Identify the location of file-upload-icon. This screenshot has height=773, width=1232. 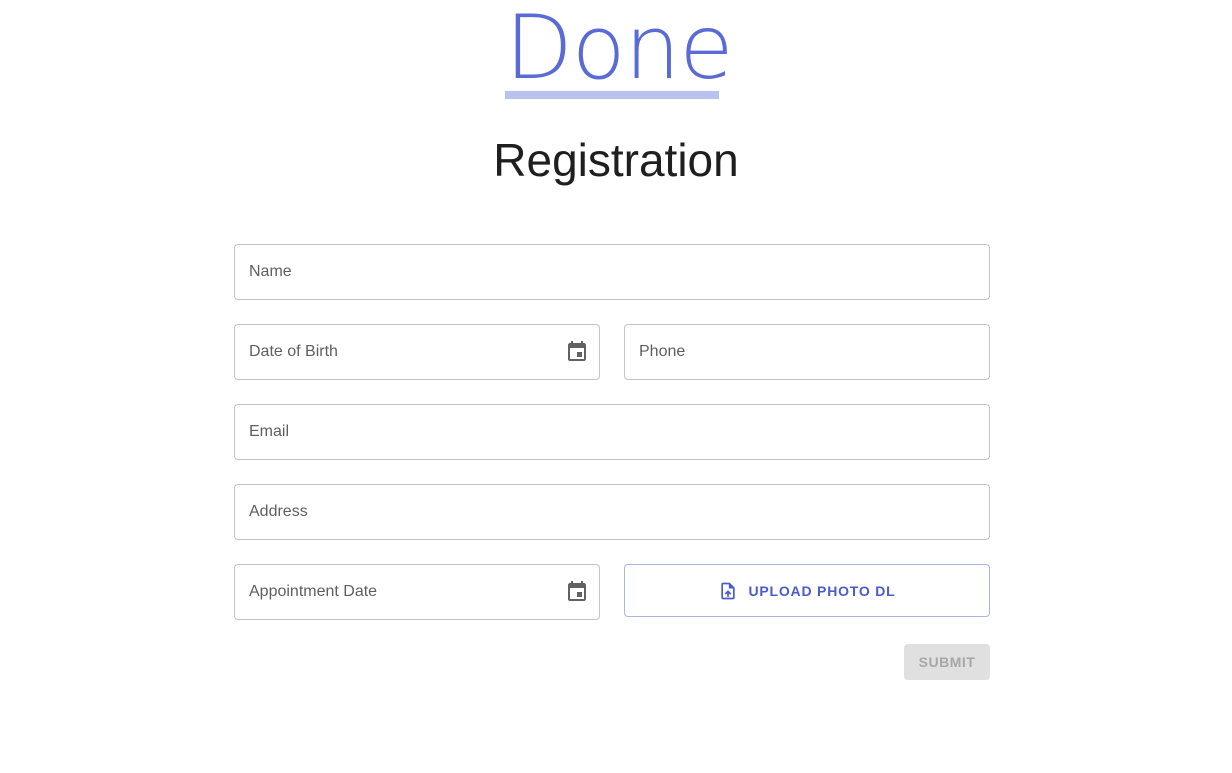
(728, 590).